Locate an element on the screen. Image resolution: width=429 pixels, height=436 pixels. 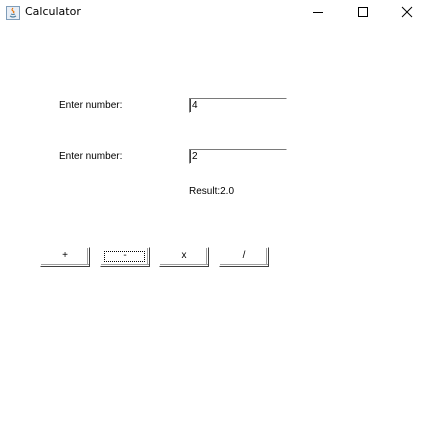
title-bar: Calculator is located at coordinates (214, 12).